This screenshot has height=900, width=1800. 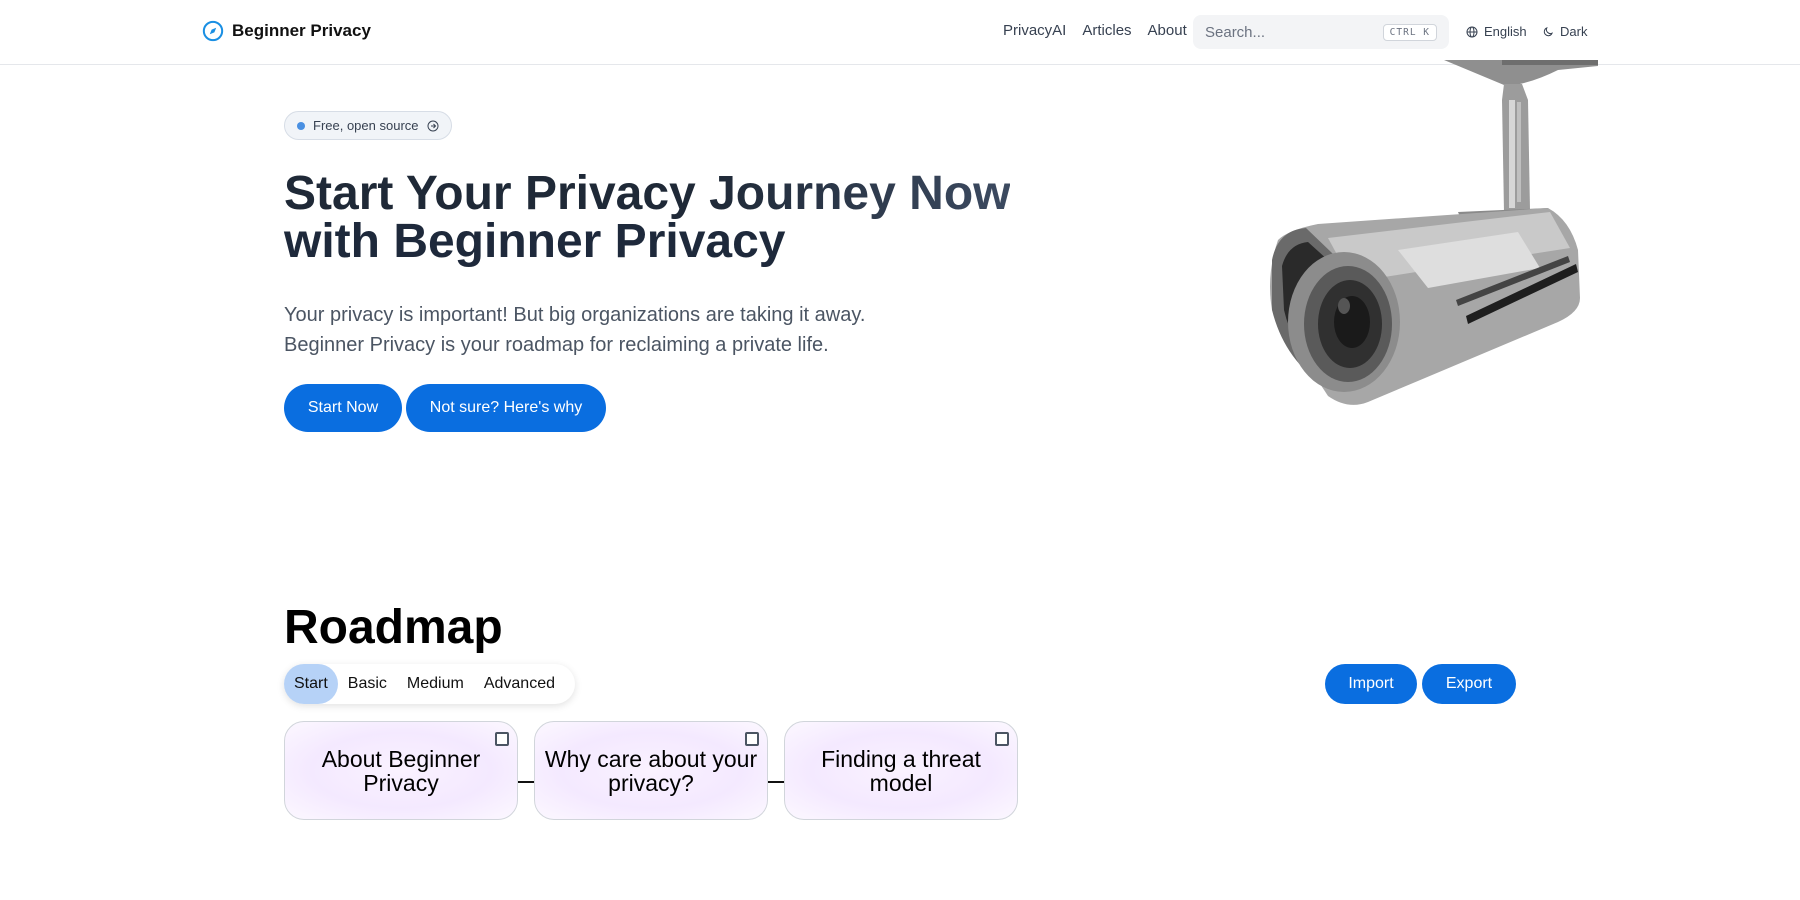 I want to click on arrow-circle-right-icon, so click(x=433, y=125).